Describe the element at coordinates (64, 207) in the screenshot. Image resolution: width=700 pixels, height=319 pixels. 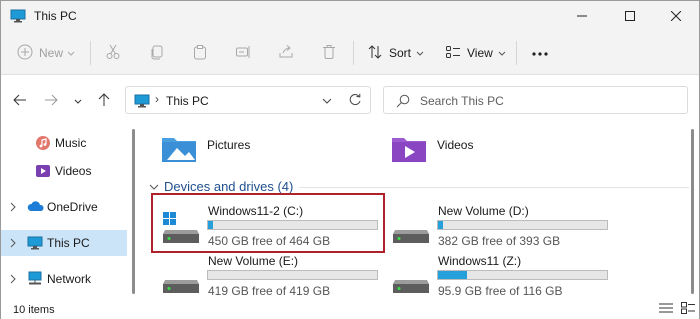
I see `sidebar-item-onedrive: OneDrive` at that location.